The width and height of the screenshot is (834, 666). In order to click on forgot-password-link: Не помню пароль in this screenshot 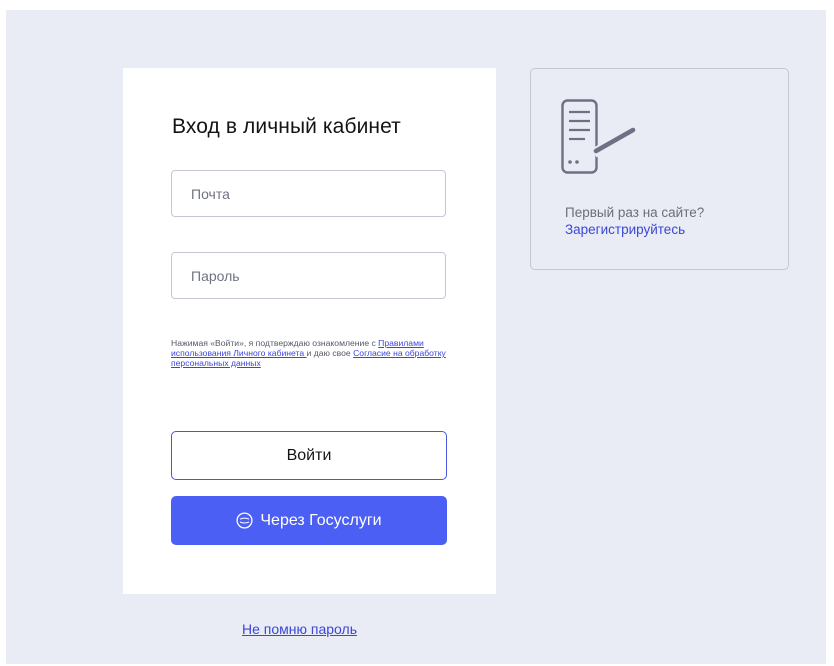, I will do `click(299, 629)`.